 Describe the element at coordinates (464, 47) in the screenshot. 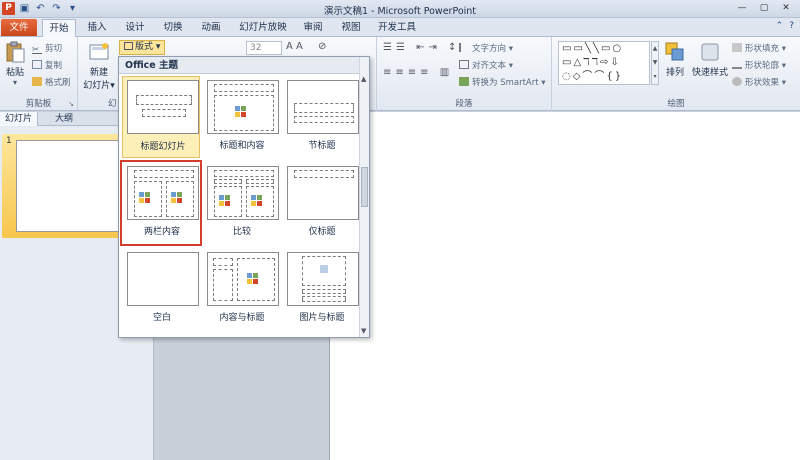

I see `text-direction-icon` at that location.